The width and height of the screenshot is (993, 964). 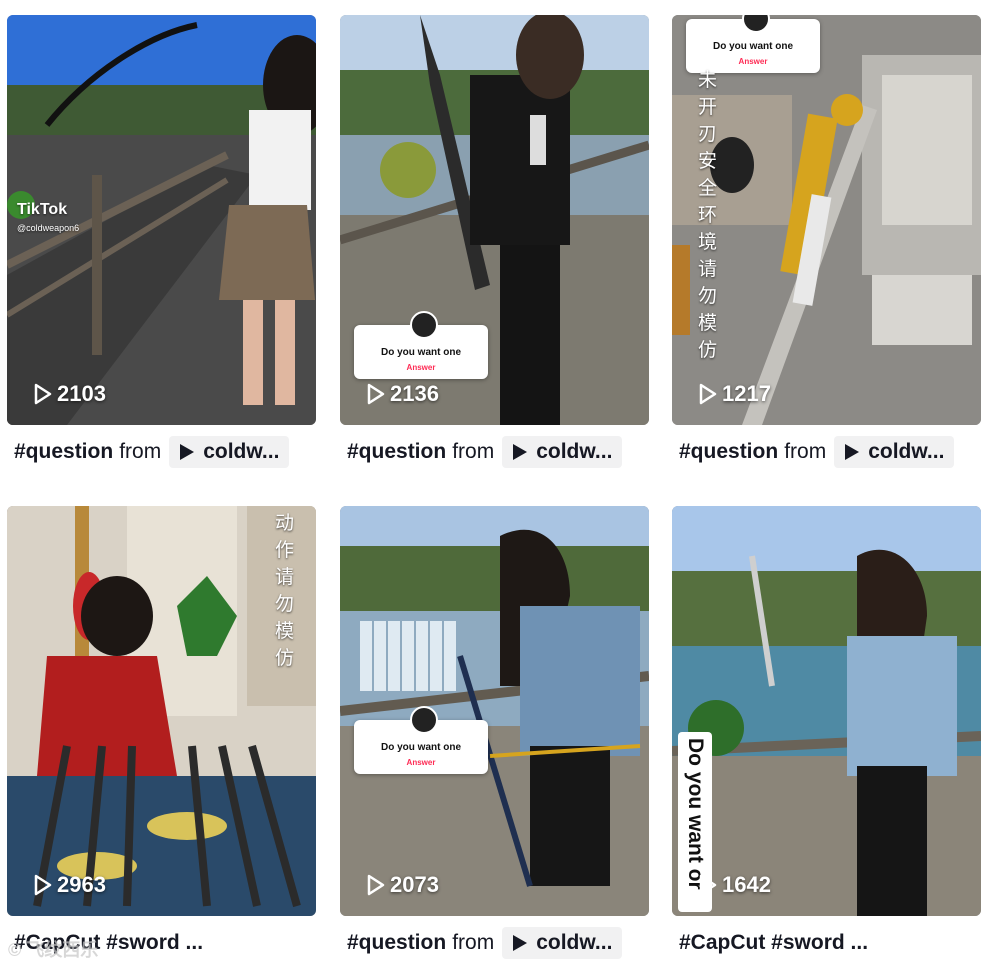 I want to click on view-count: 2073, so click(x=402, y=885).